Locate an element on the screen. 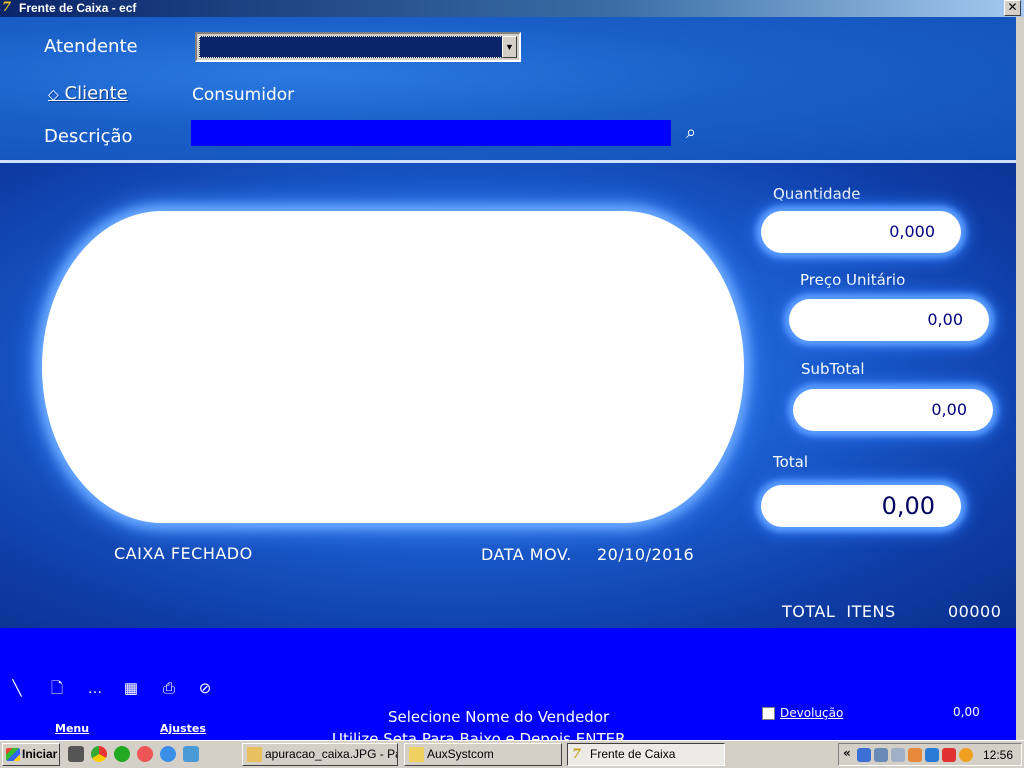  task-auxsystcom: AuxSystcom is located at coordinates (483, 754).